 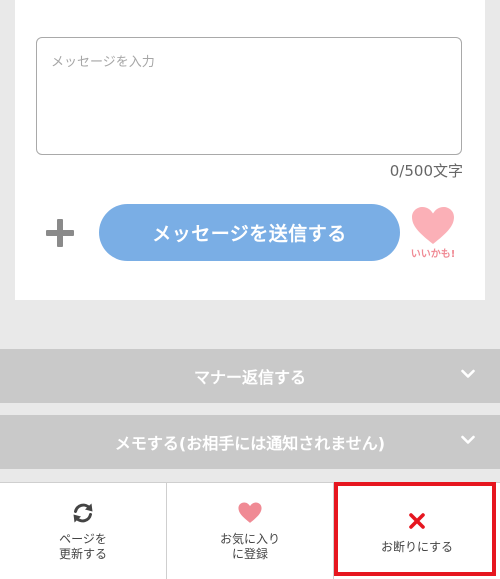 I want to click on add-favorite-button: お気に入り に登録, so click(x=250, y=531).